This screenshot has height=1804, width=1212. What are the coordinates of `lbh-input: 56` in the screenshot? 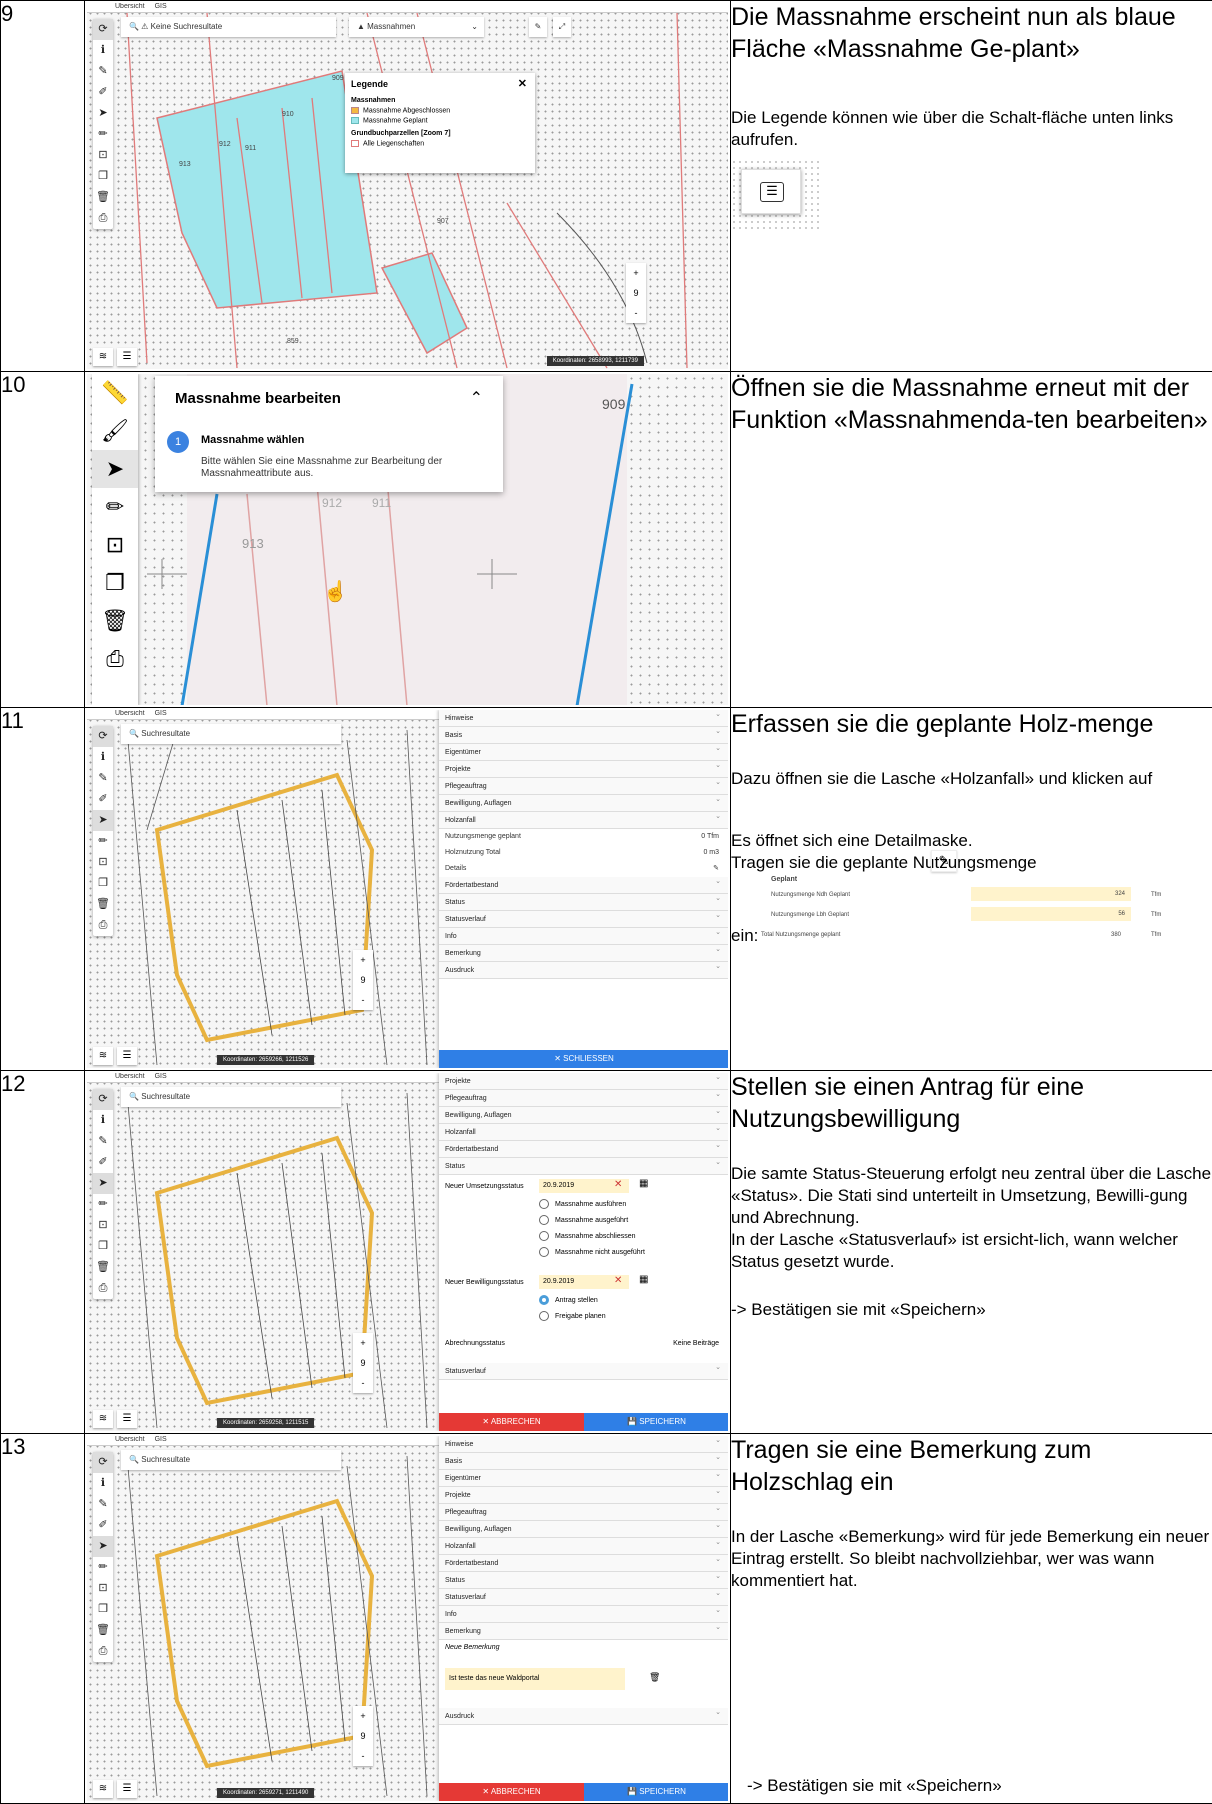 It's located at (1051, 914).